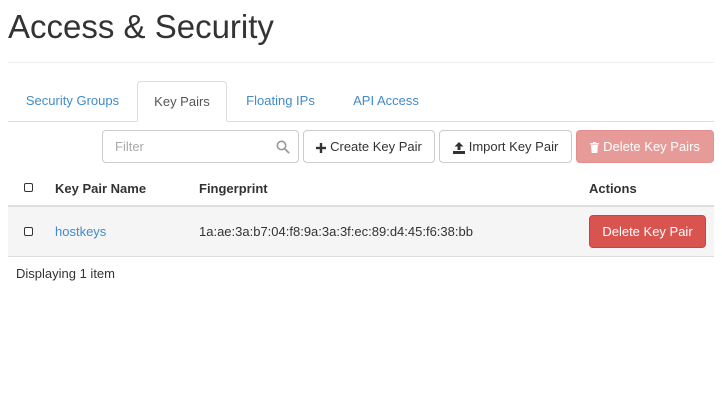 The width and height of the screenshot is (722, 418). Describe the element at coordinates (233, 188) in the screenshot. I see `column-header-fingerprint: Fingerprint` at that location.